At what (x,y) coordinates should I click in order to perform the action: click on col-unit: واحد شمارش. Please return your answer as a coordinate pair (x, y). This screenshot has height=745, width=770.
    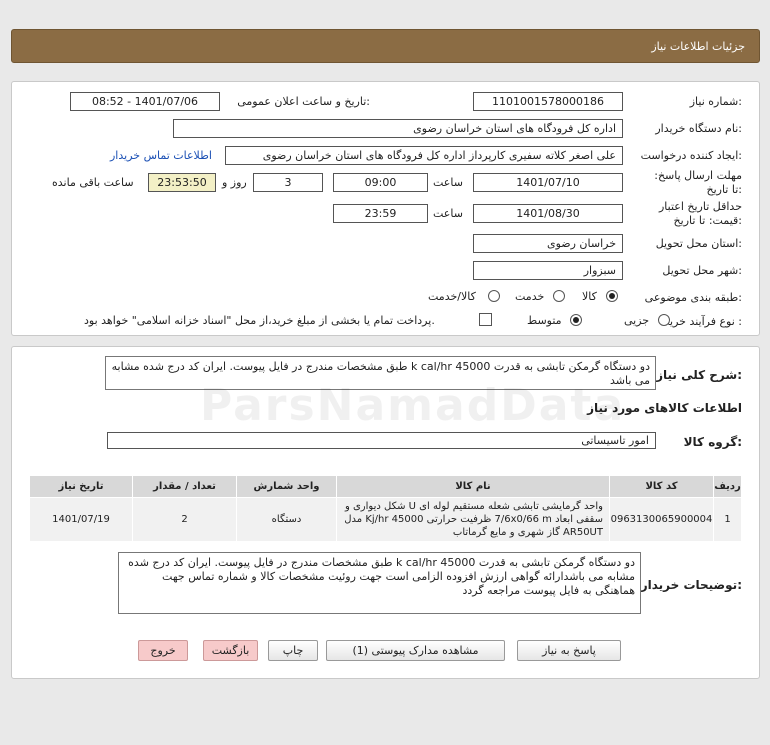
    Looking at the image, I should click on (286, 486).